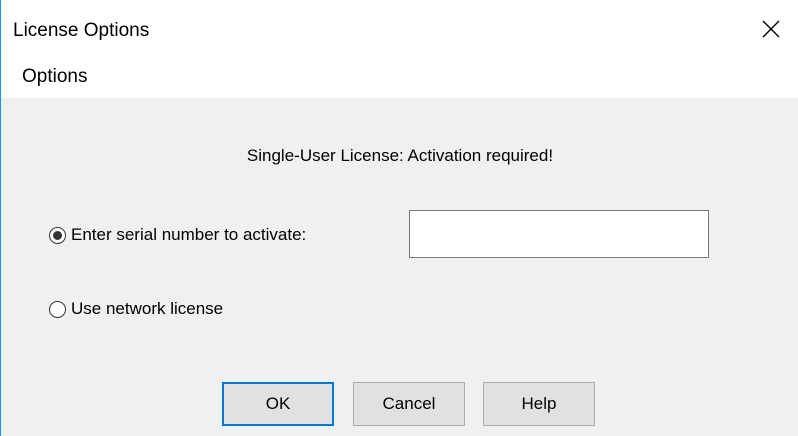 This screenshot has width=798, height=436. What do you see at coordinates (147, 309) in the screenshot?
I see `network-option-label: Use network license` at bounding box center [147, 309].